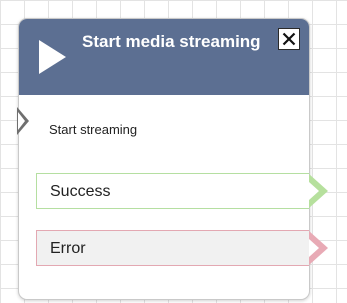 This screenshot has height=303, width=347. Describe the element at coordinates (172, 191) in the screenshot. I see `branch-success: Success` at that location.